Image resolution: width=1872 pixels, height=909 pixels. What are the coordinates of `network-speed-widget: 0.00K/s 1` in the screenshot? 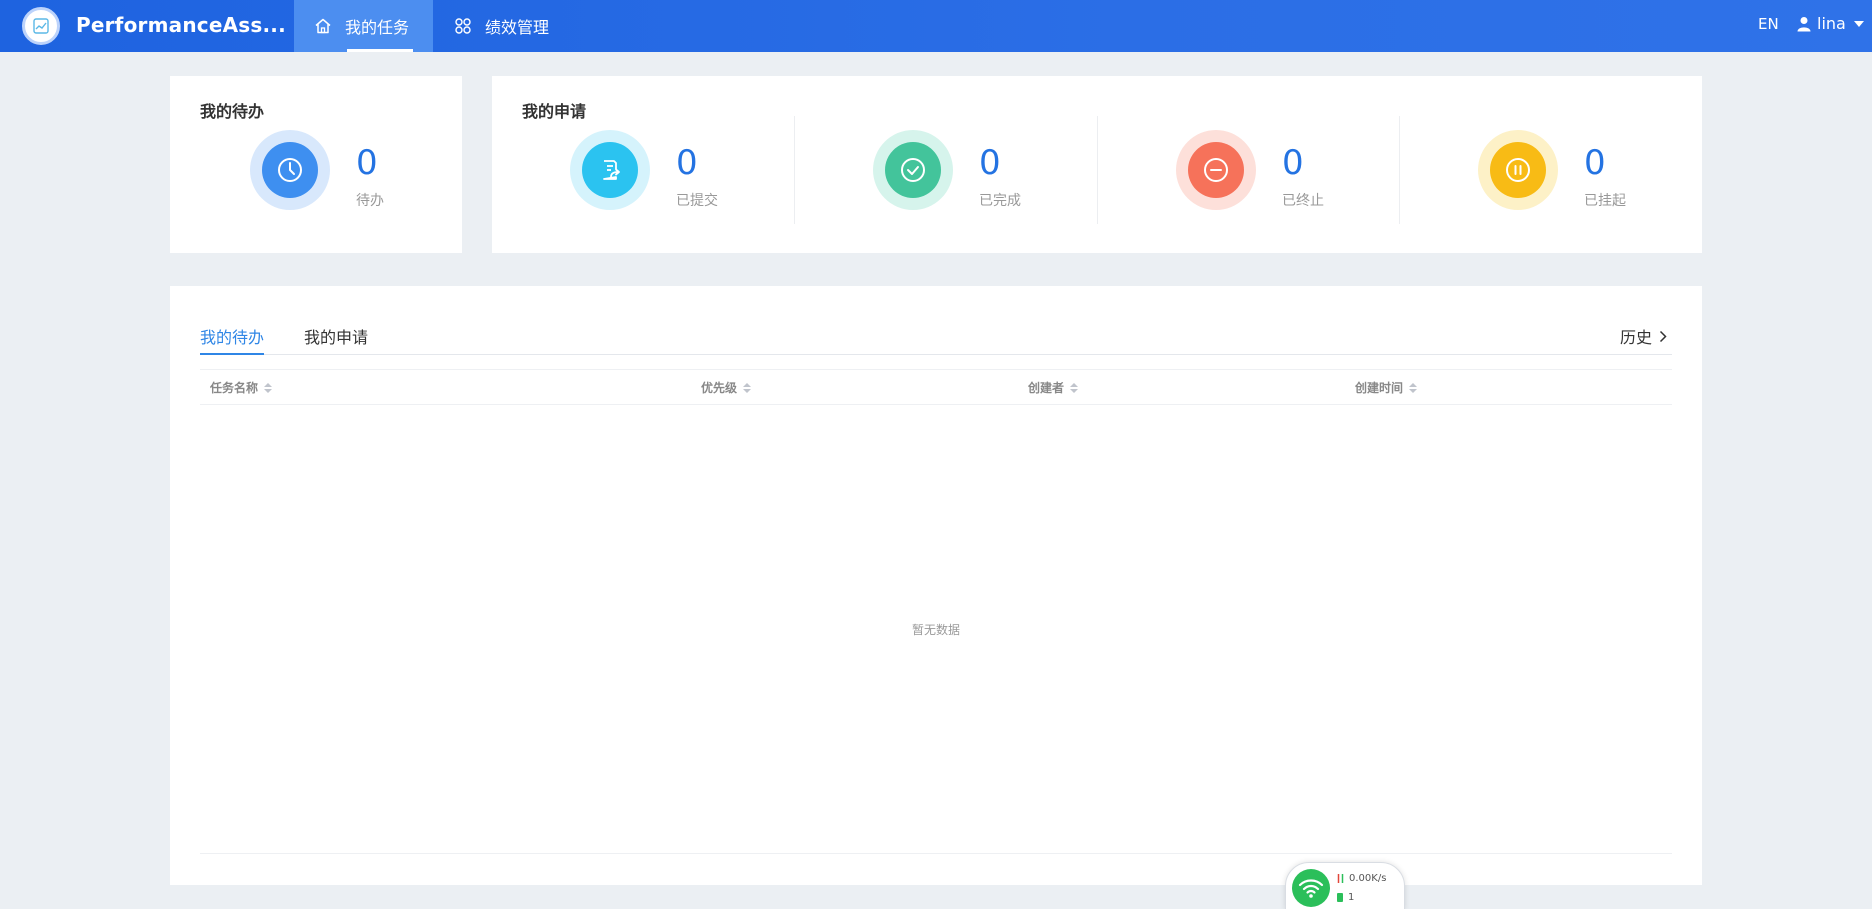 It's located at (1345, 885).